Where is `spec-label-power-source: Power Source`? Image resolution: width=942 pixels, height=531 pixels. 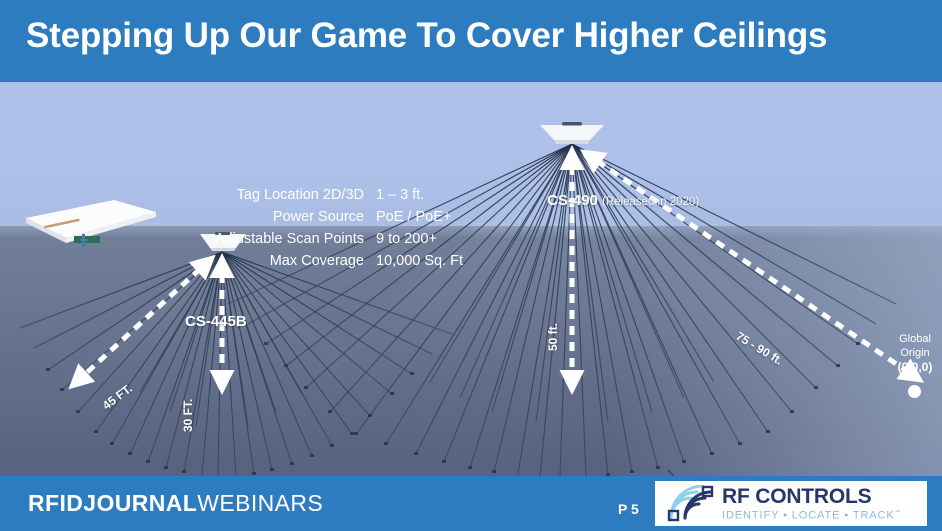
spec-label-power-source: Power Source is located at coordinates (318, 217).